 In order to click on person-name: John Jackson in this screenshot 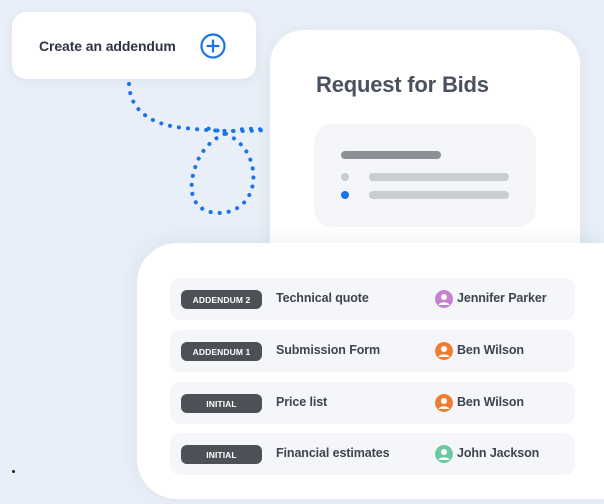, I will do `click(498, 453)`.